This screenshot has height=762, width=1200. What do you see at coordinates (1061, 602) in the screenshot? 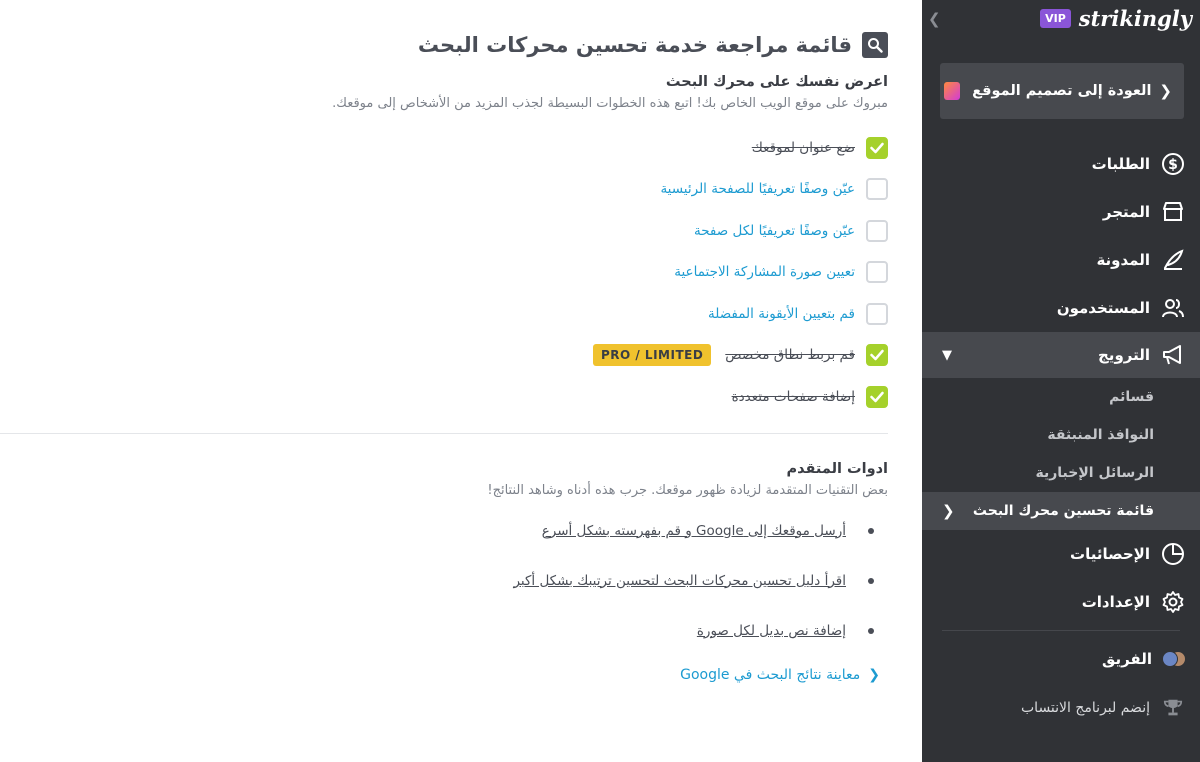
I see `sidebar-item-settings: الإعدادات` at bounding box center [1061, 602].